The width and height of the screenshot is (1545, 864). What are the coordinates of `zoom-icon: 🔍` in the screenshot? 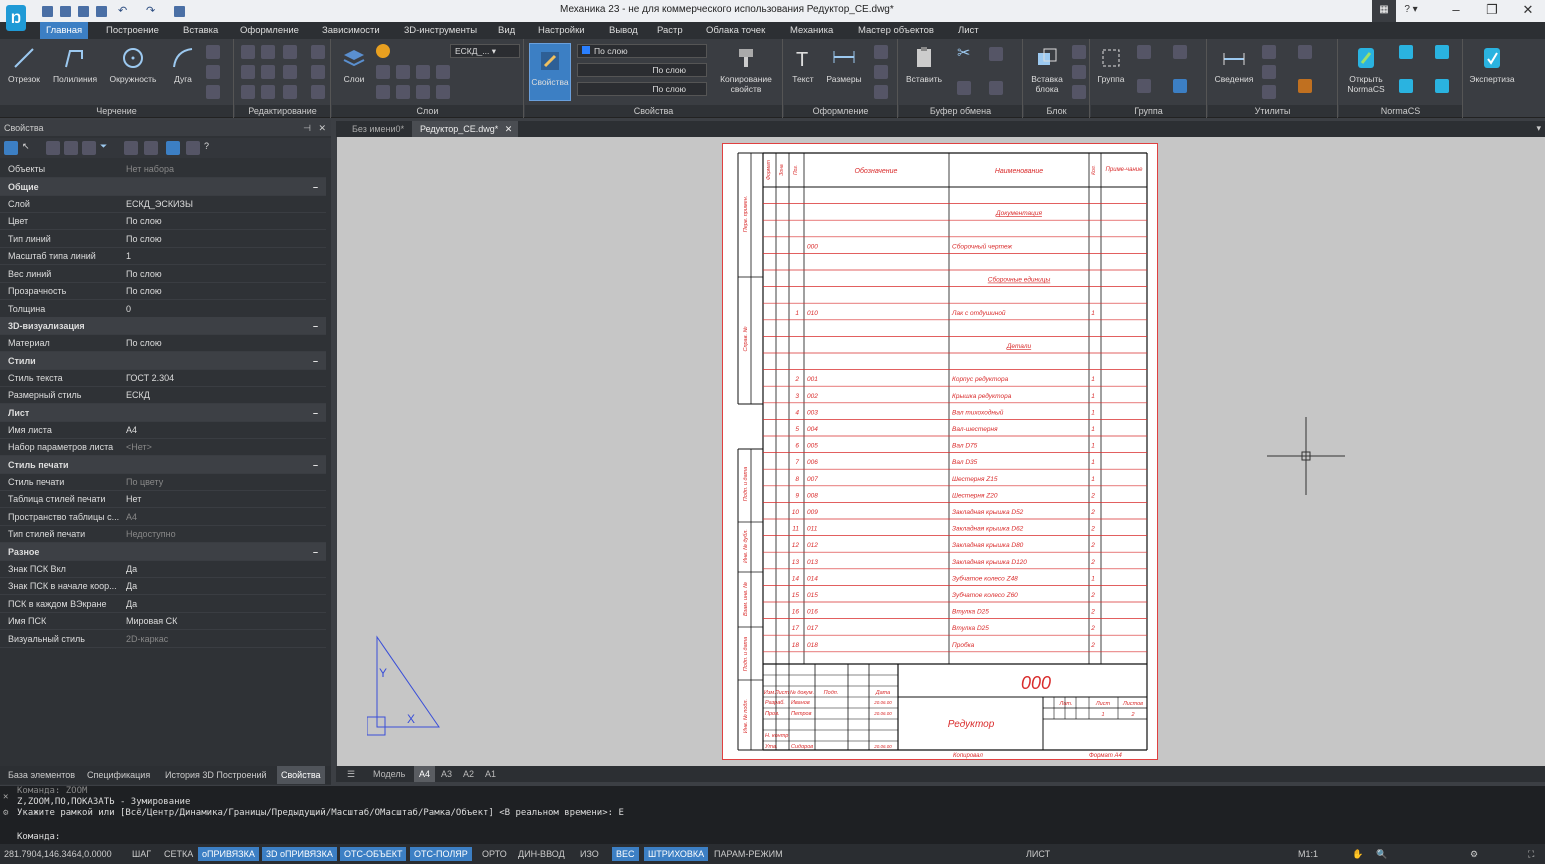 It's located at (1381, 854).